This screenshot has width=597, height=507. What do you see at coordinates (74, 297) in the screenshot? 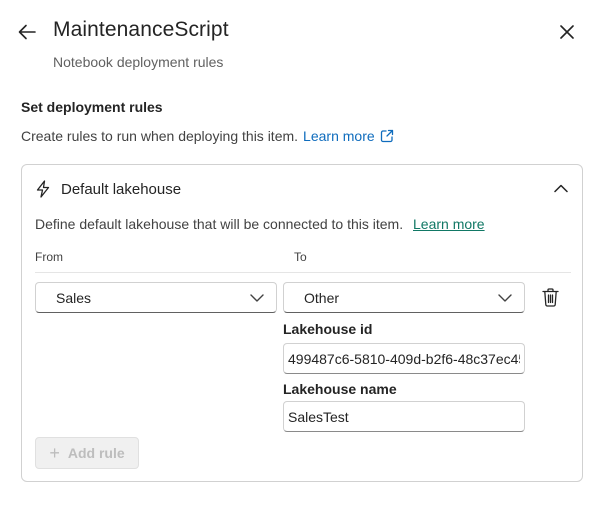
I see `from-dropdown-value: Sales` at bounding box center [74, 297].